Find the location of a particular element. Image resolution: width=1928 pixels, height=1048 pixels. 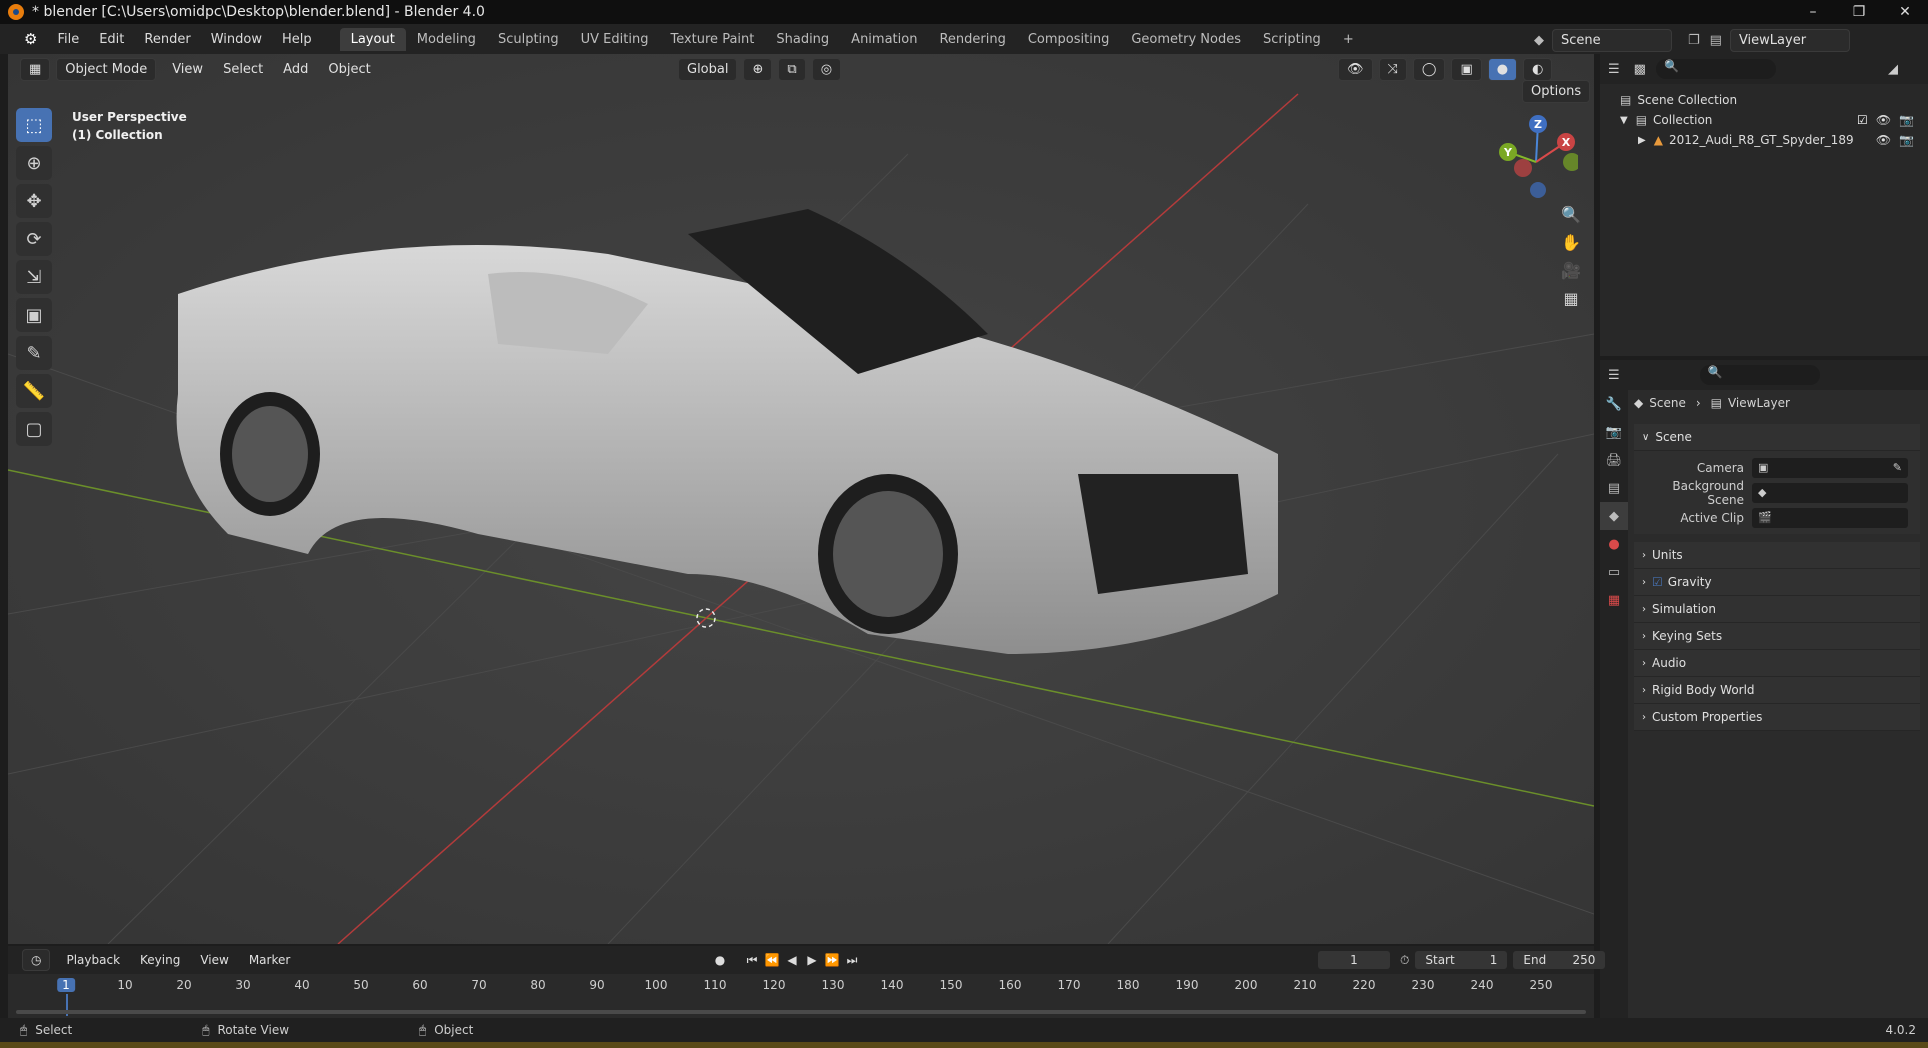

menu-help: Help is located at coordinates (297, 39).